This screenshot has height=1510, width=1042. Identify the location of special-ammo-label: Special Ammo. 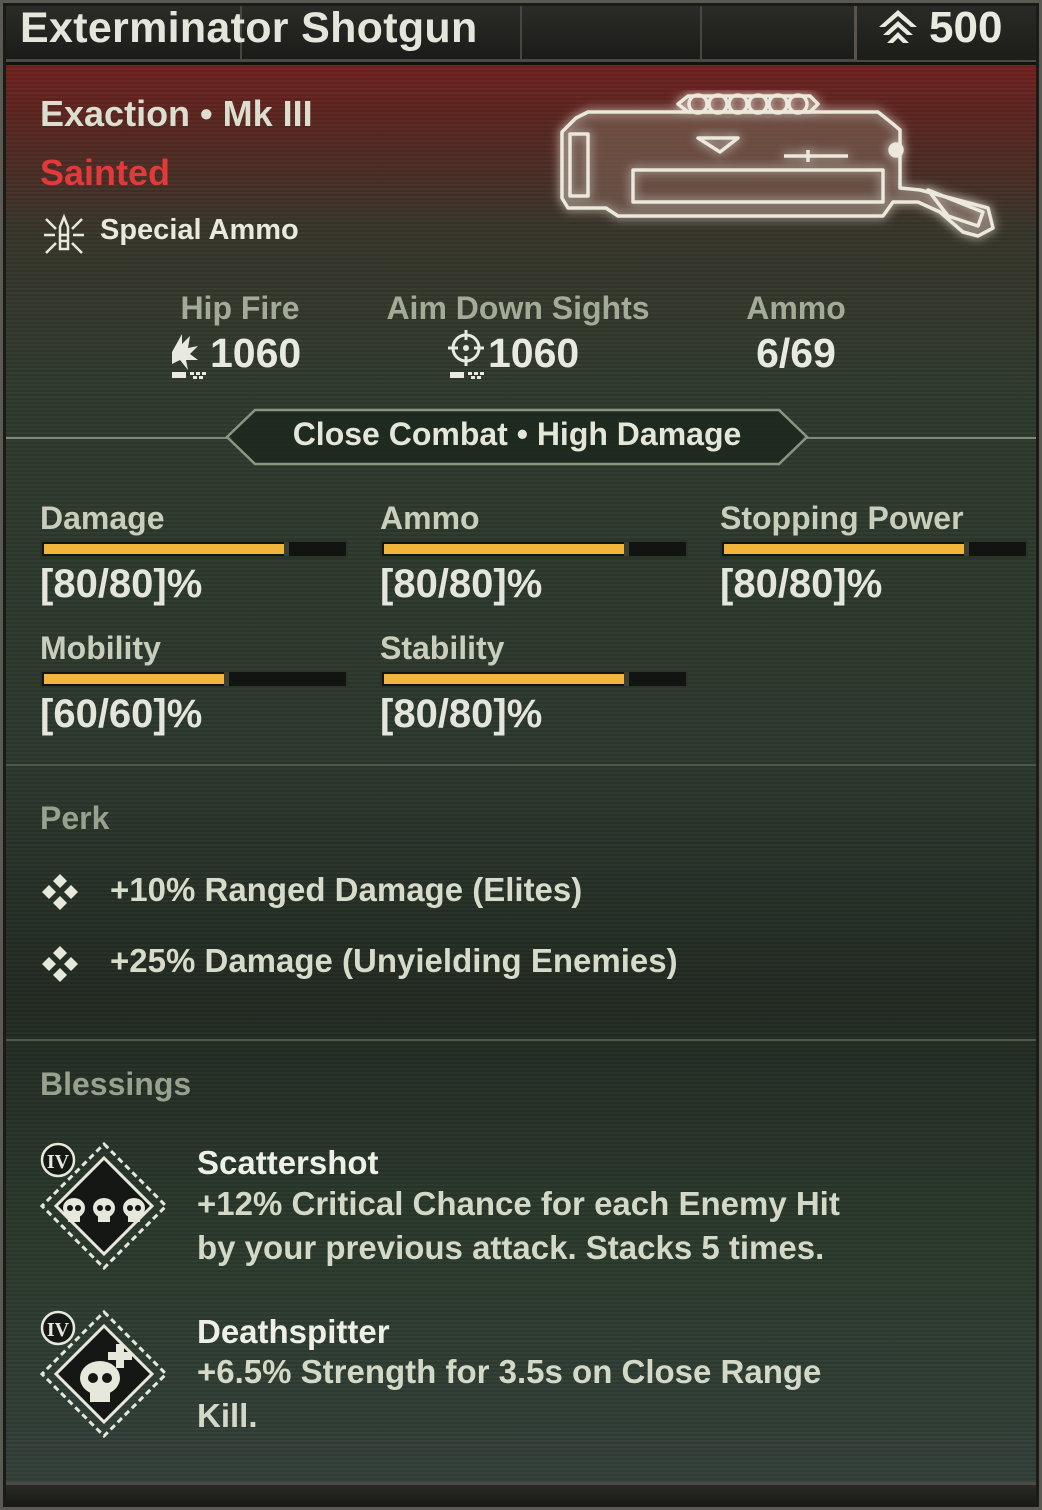
(199, 230).